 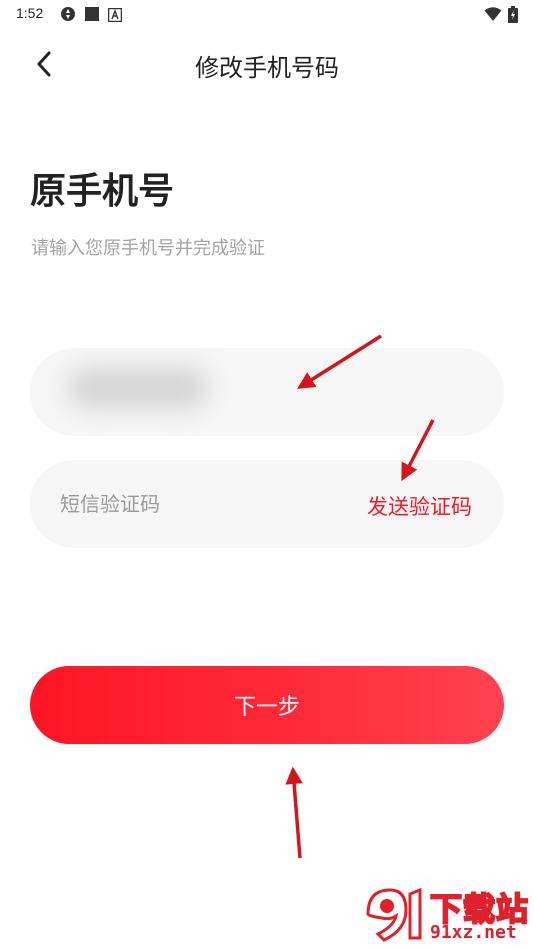 I want to click on arrow-to-next-button, so click(x=294, y=812).